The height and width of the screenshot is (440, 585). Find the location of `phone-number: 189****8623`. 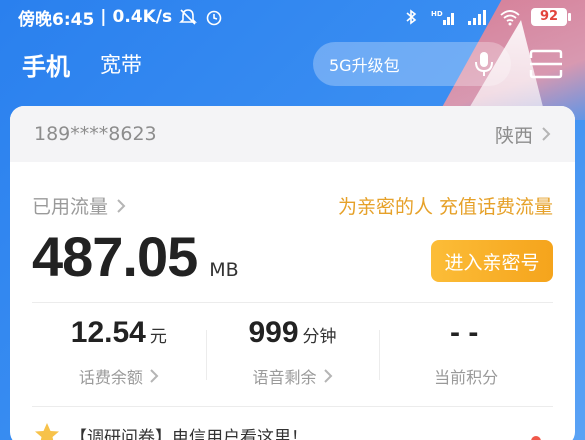

phone-number: 189****8623 is located at coordinates (95, 134).